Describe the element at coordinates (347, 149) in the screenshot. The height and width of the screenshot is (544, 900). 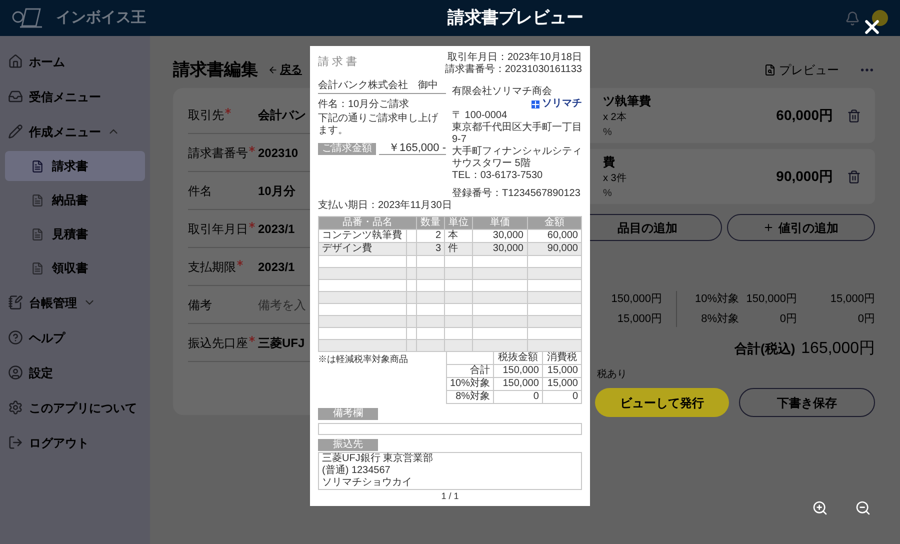
I see `amount-label: ご請求金額` at that location.